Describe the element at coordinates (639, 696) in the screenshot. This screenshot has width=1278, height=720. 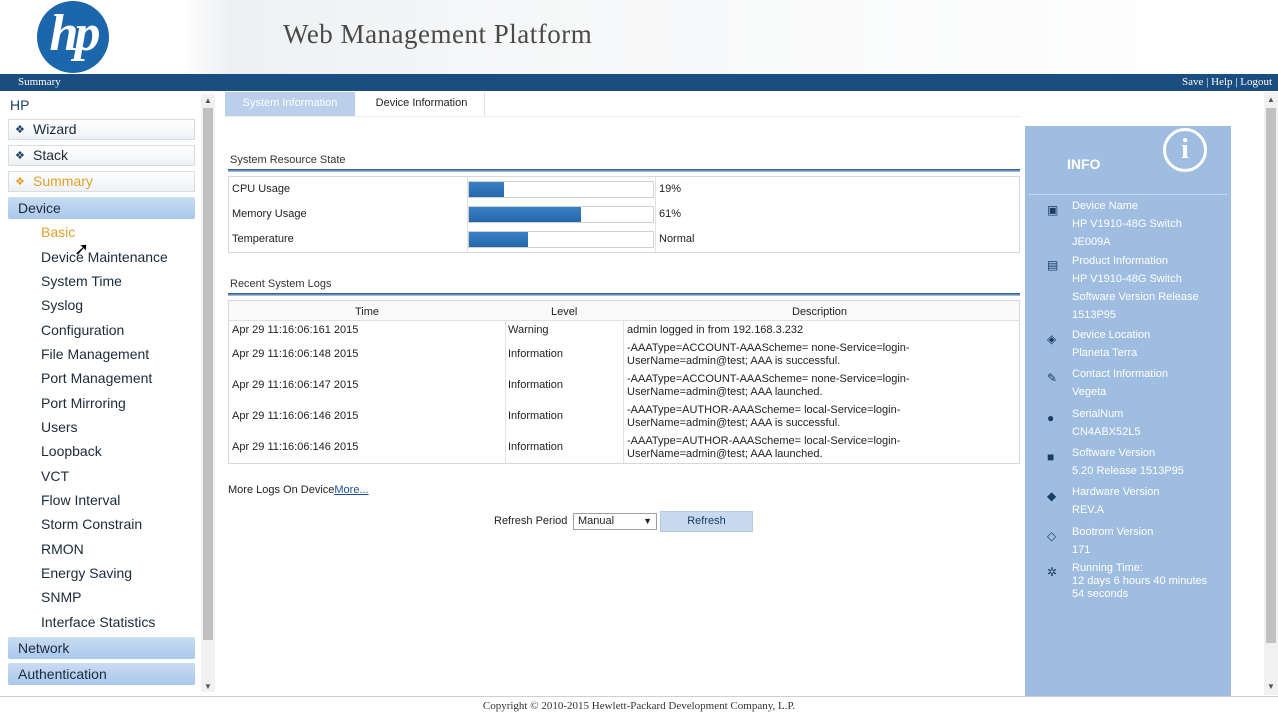
I see `footer-divider` at that location.